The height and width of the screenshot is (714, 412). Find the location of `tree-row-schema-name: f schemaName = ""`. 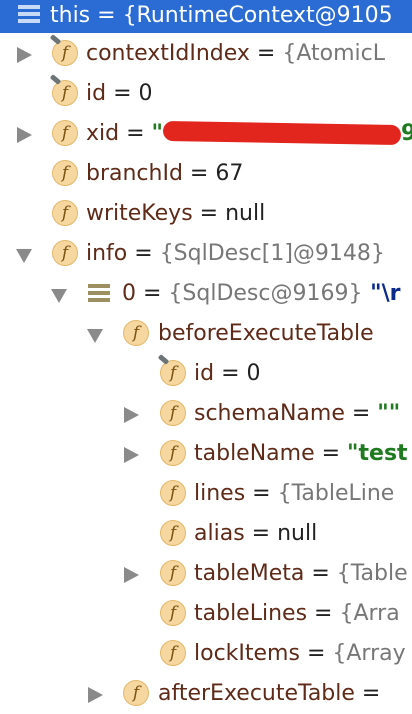

tree-row-schema-name: f schemaName = "" is located at coordinates (206, 414).